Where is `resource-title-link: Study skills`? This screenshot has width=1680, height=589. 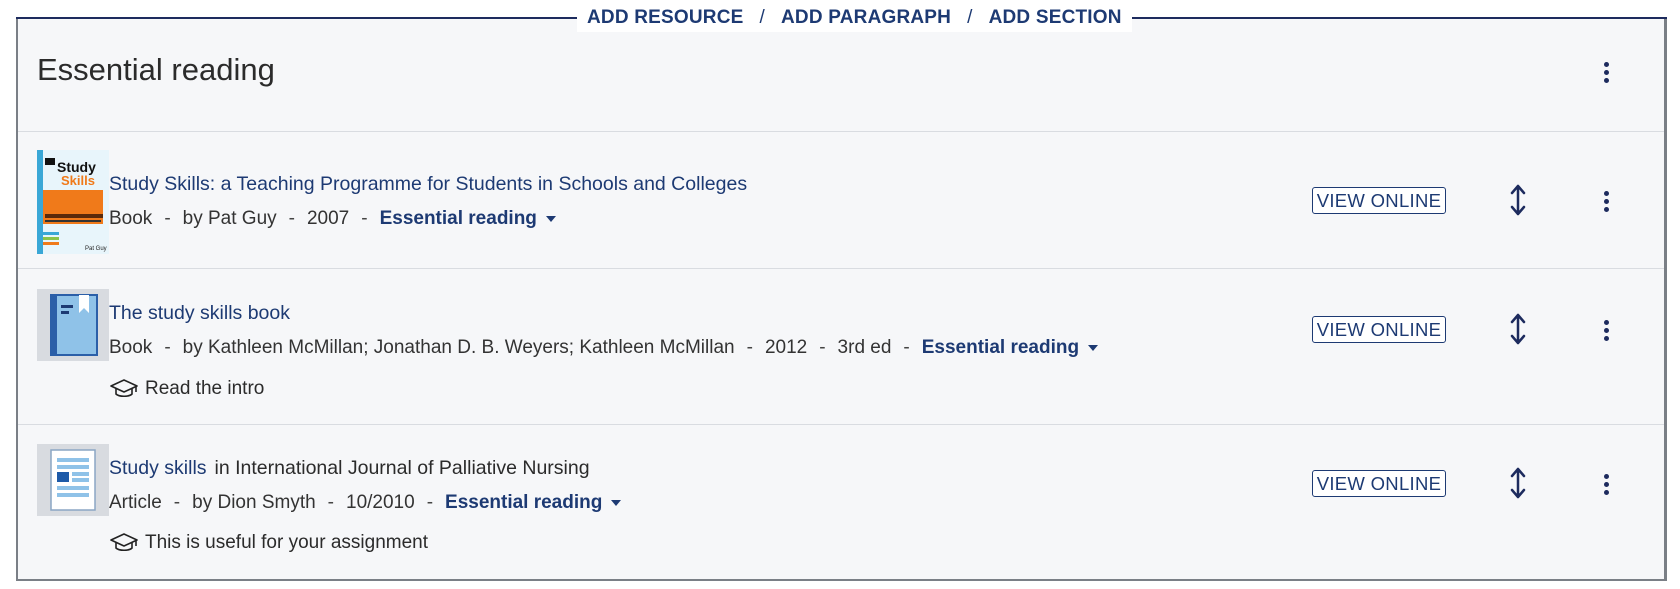 resource-title-link: Study skills is located at coordinates (158, 468).